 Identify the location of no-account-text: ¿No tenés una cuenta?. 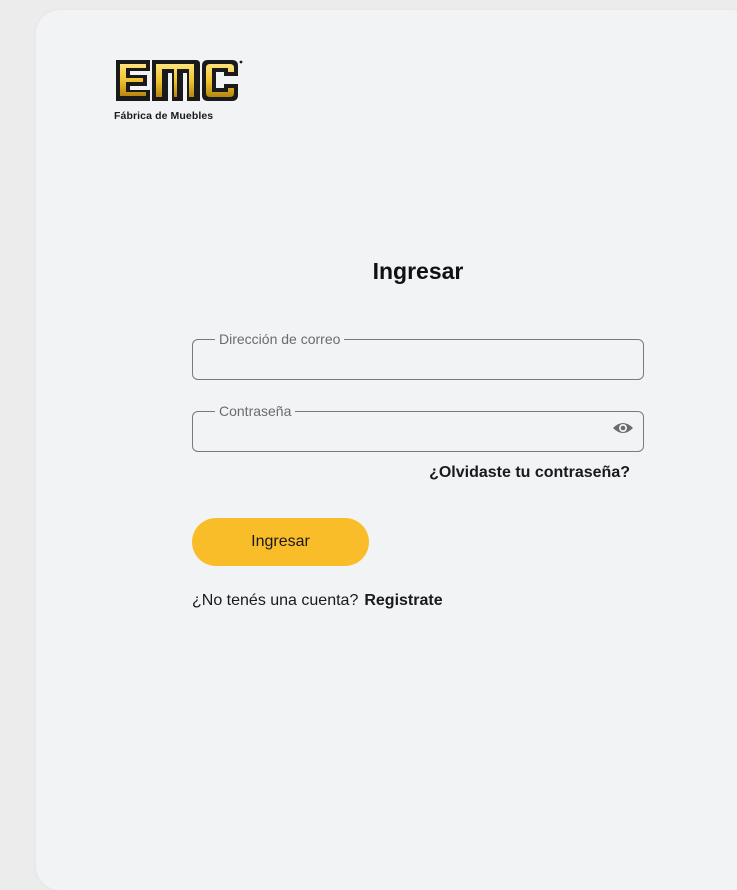
(275, 600).